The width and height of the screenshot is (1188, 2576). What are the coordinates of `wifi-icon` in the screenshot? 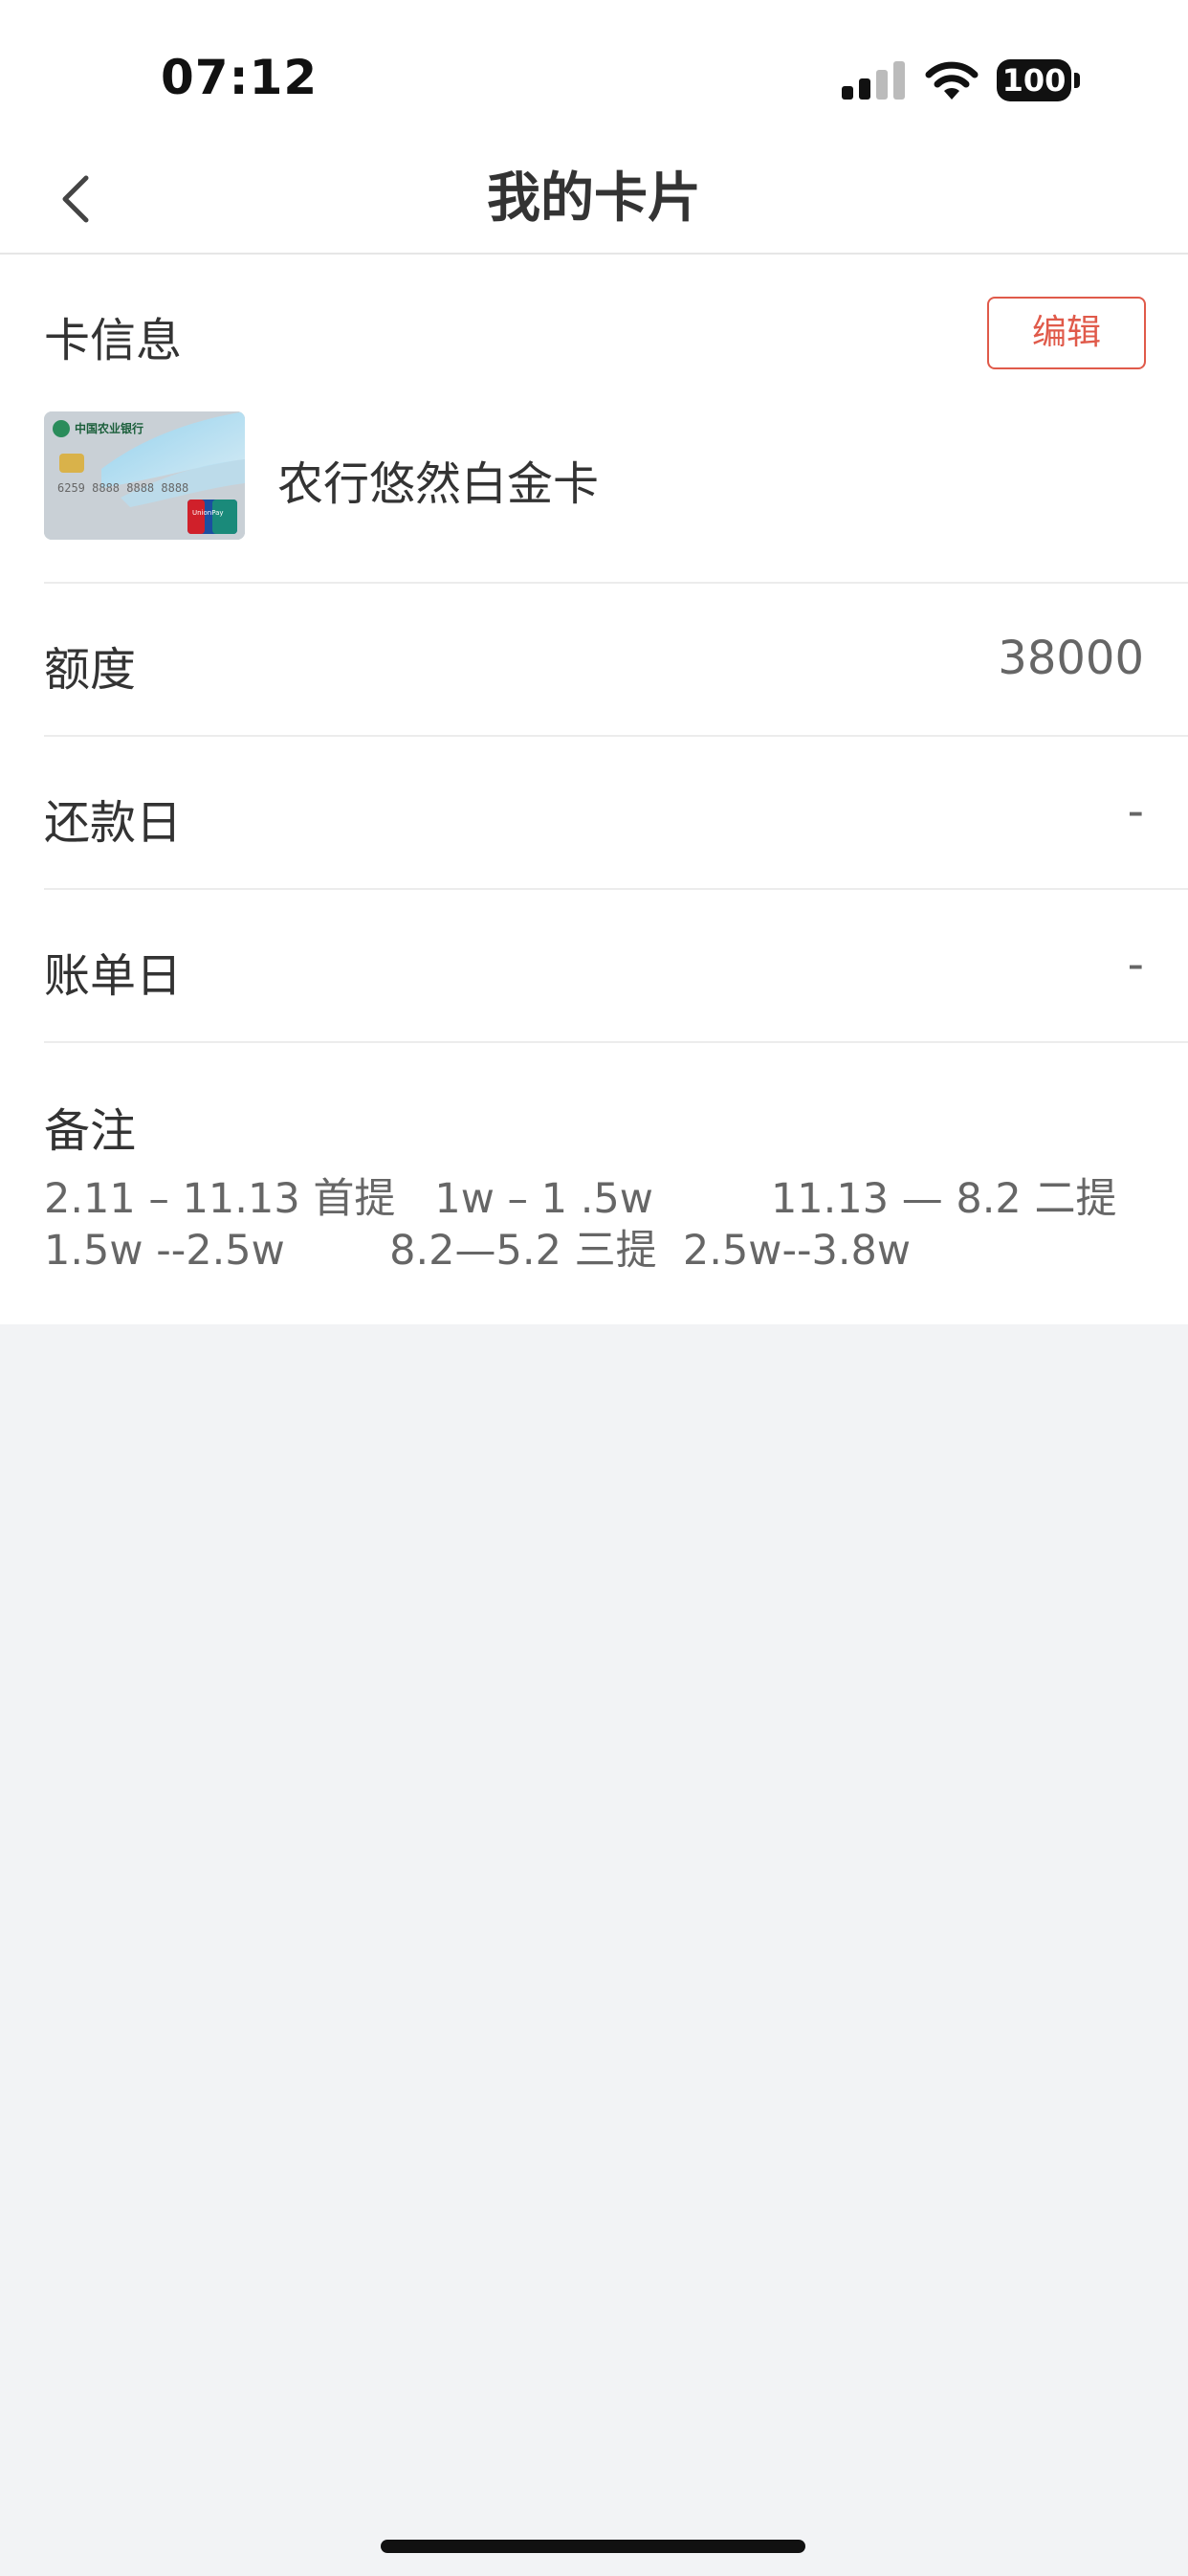 It's located at (952, 80).